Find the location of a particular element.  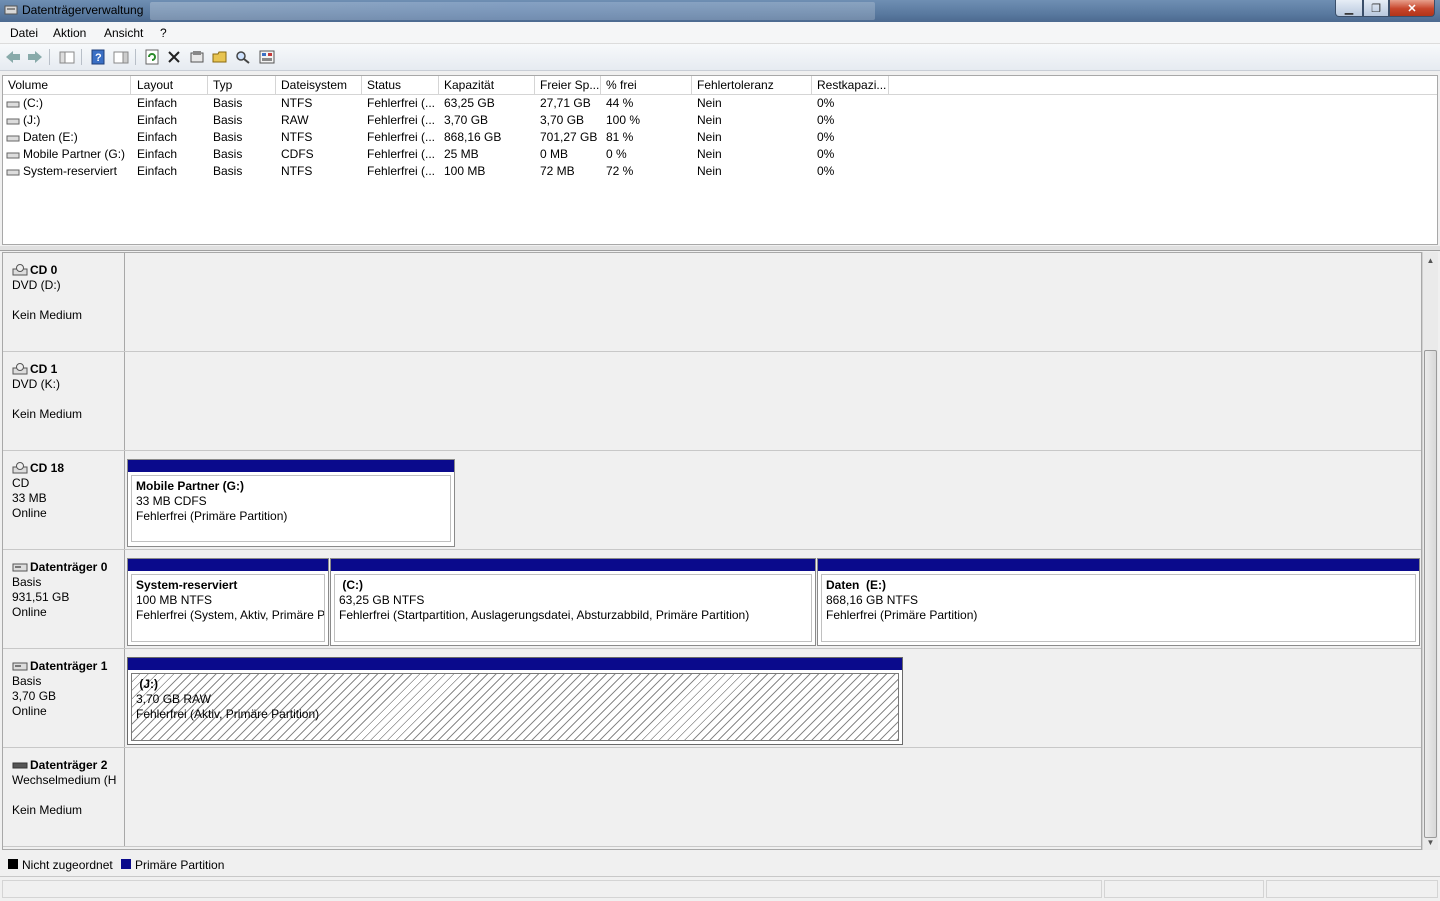

close-button: ✕ is located at coordinates (1412, 8).